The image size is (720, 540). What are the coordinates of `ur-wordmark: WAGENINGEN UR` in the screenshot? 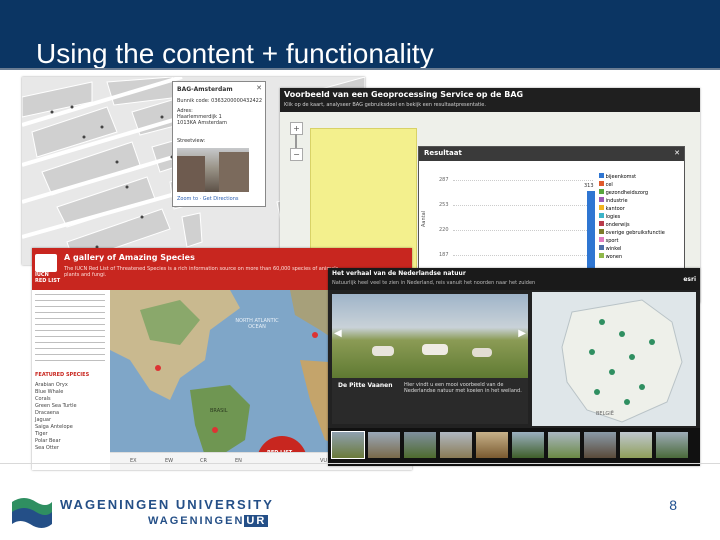 It's located at (208, 521).